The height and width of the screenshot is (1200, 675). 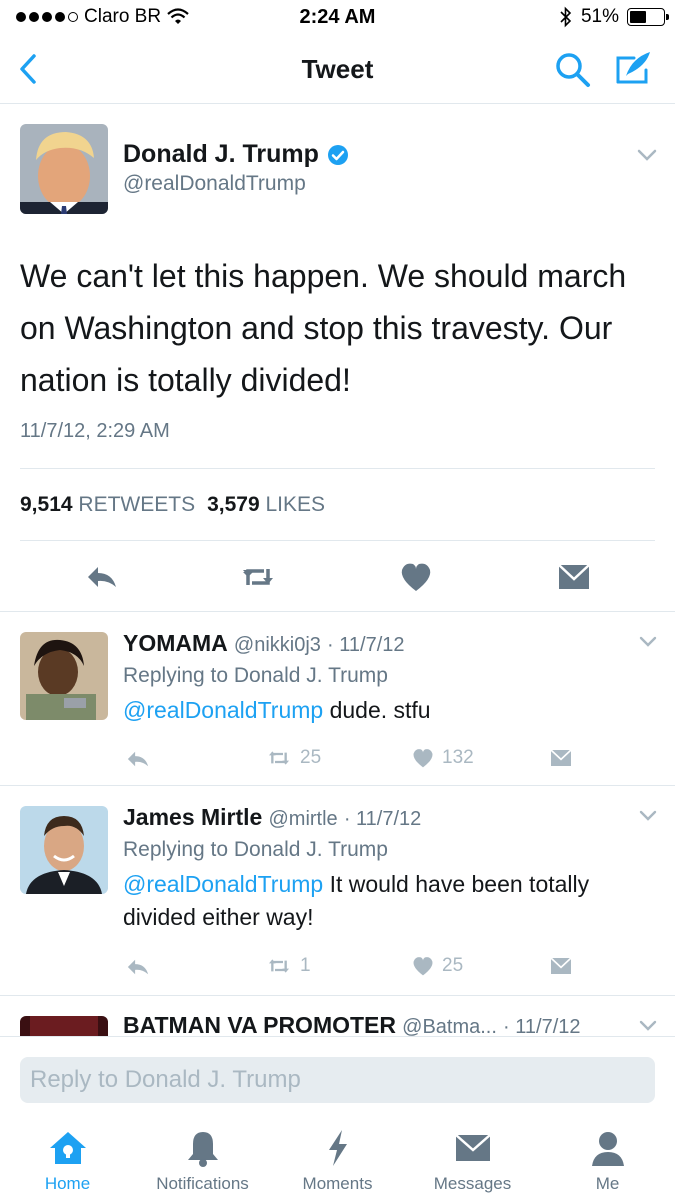 What do you see at coordinates (337, 69) in the screenshot?
I see `navigation-bar: Tweet` at bounding box center [337, 69].